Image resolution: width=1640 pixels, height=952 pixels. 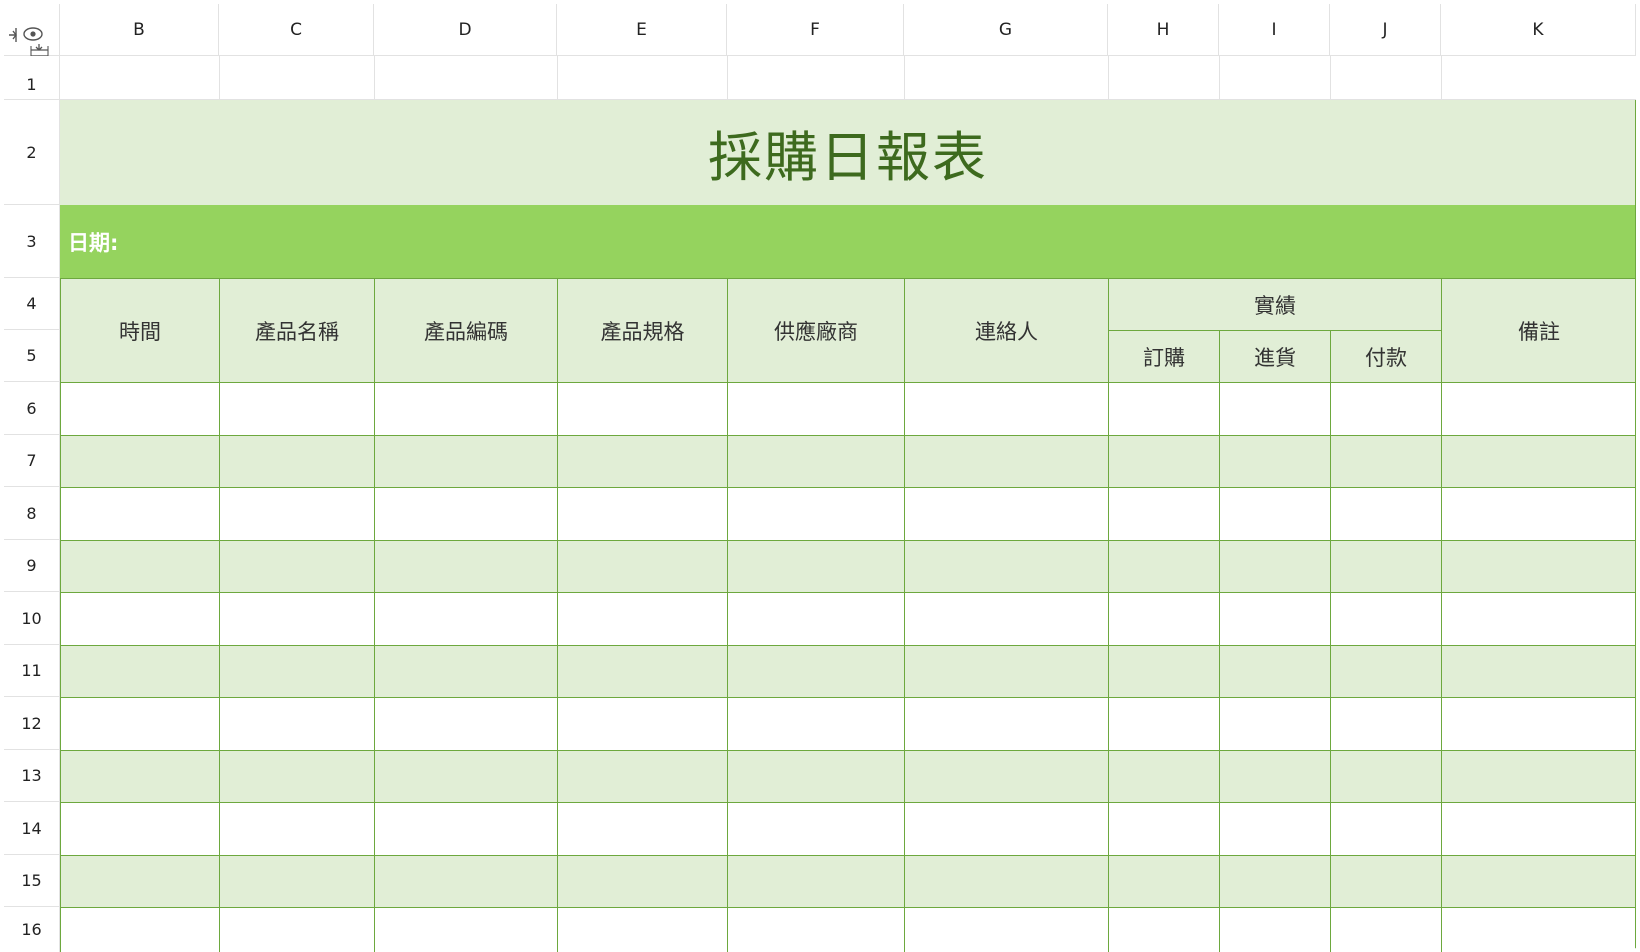 What do you see at coordinates (1274, 30) in the screenshot?
I see `column-header-i: I` at bounding box center [1274, 30].